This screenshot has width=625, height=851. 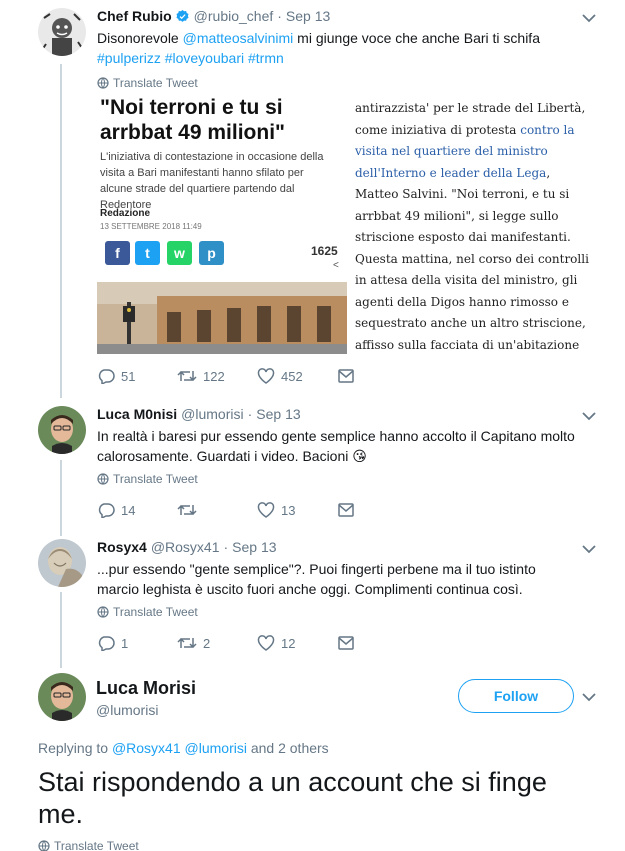 I want to click on retweet-count: 122, so click(x=214, y=376).